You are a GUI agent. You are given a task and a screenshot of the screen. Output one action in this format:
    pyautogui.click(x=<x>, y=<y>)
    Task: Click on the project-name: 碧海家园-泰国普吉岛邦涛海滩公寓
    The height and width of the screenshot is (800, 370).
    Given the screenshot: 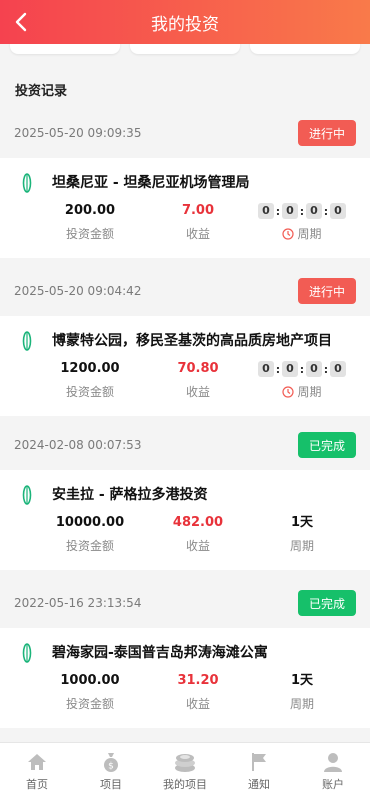 What is the action you would take?
    pyautogui.click(x=160, y=653)
    